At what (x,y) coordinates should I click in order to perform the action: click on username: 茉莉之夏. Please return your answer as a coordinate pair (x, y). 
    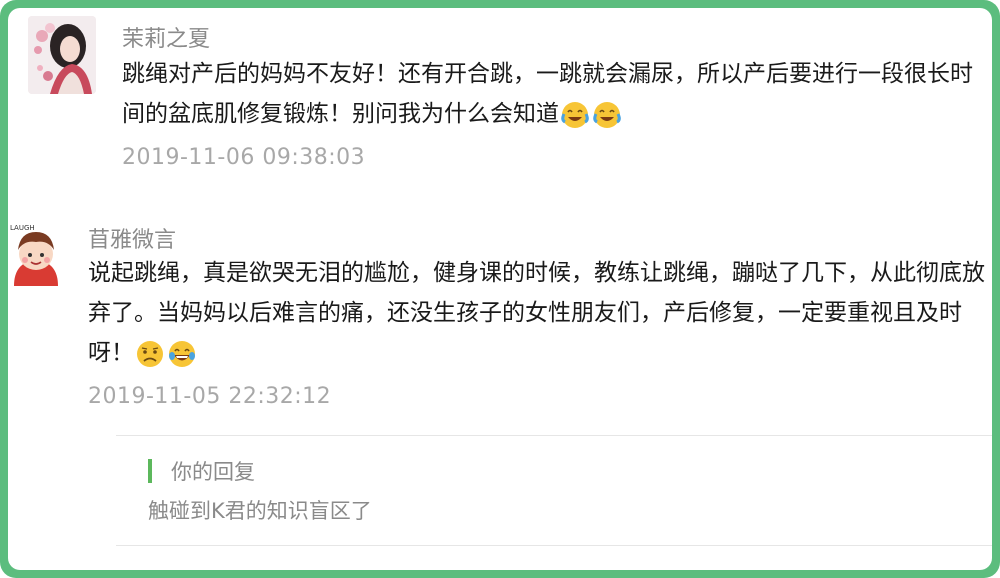
    Looking at the image, I should click on (166, 37).